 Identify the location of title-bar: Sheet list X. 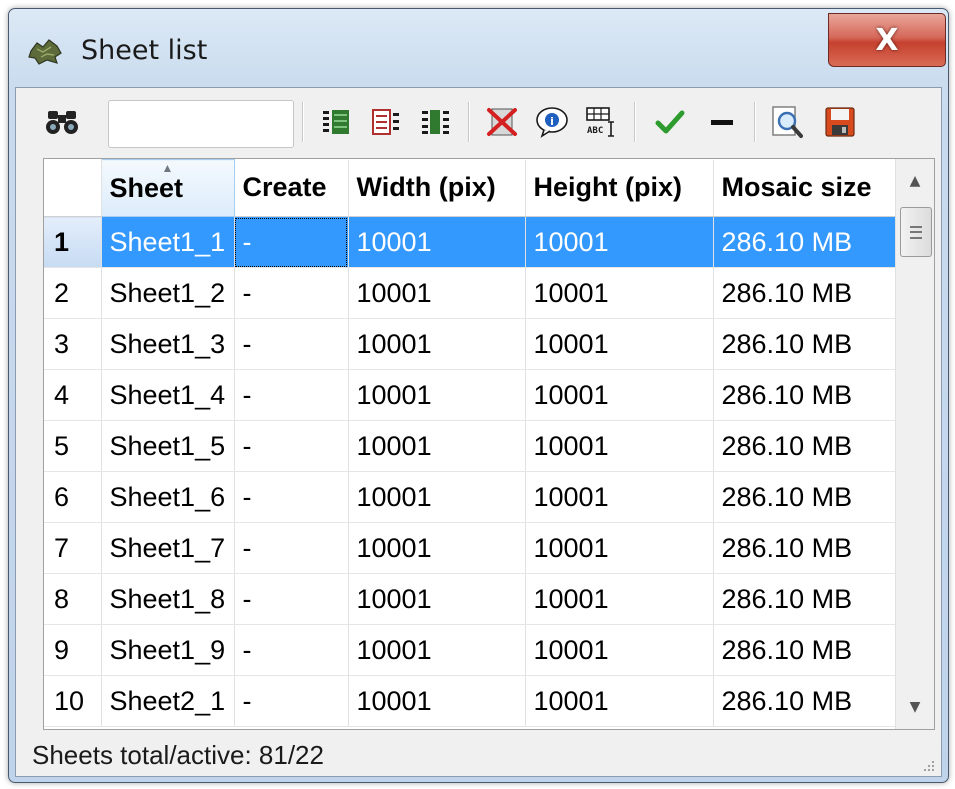
(478, 49).